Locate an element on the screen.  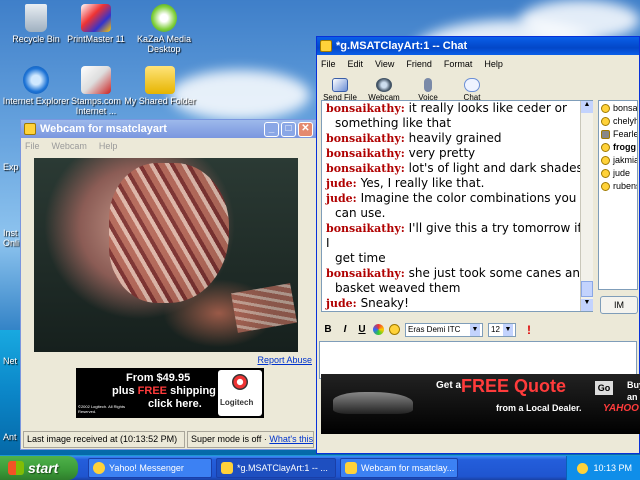
desktop-edge-label: Net is located at coordinates (10, 361).